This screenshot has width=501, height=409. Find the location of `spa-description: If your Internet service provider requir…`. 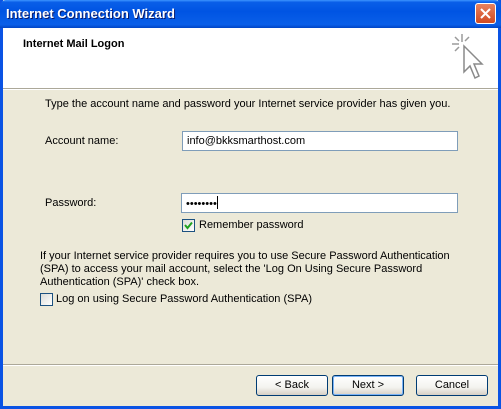

spa-description: If your Internet service provider requir… is located at coordinates (245, 269).